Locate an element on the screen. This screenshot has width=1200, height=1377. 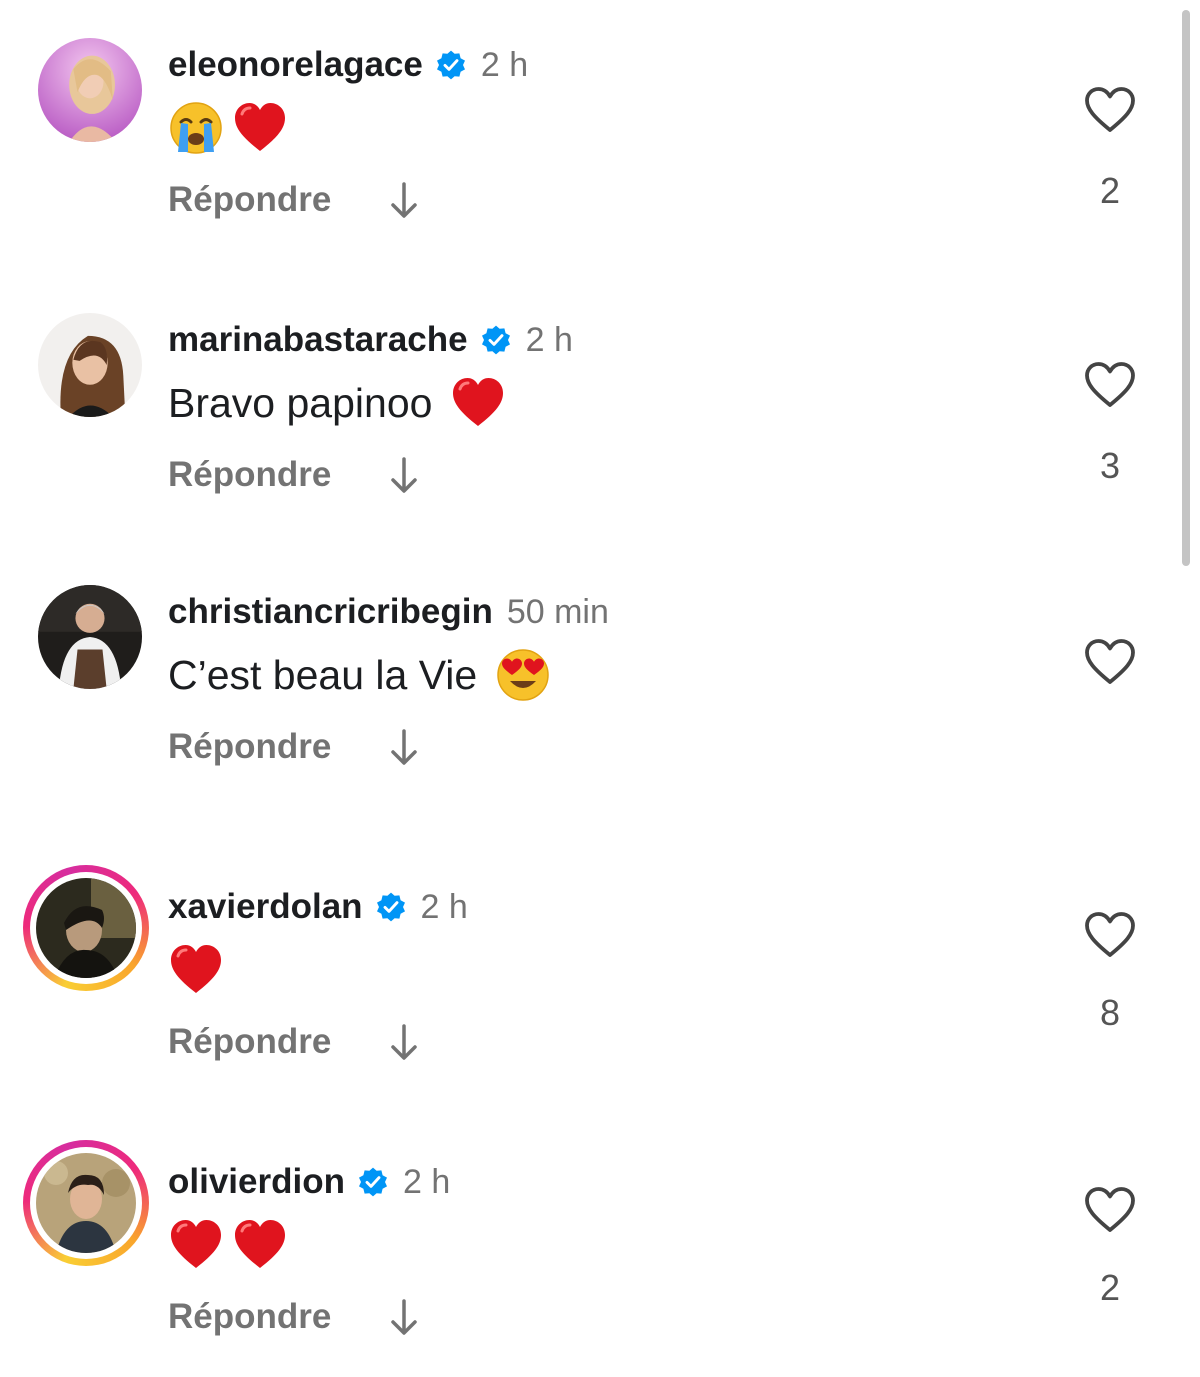
username: xavierdolan is located at coordinates (265, 907).